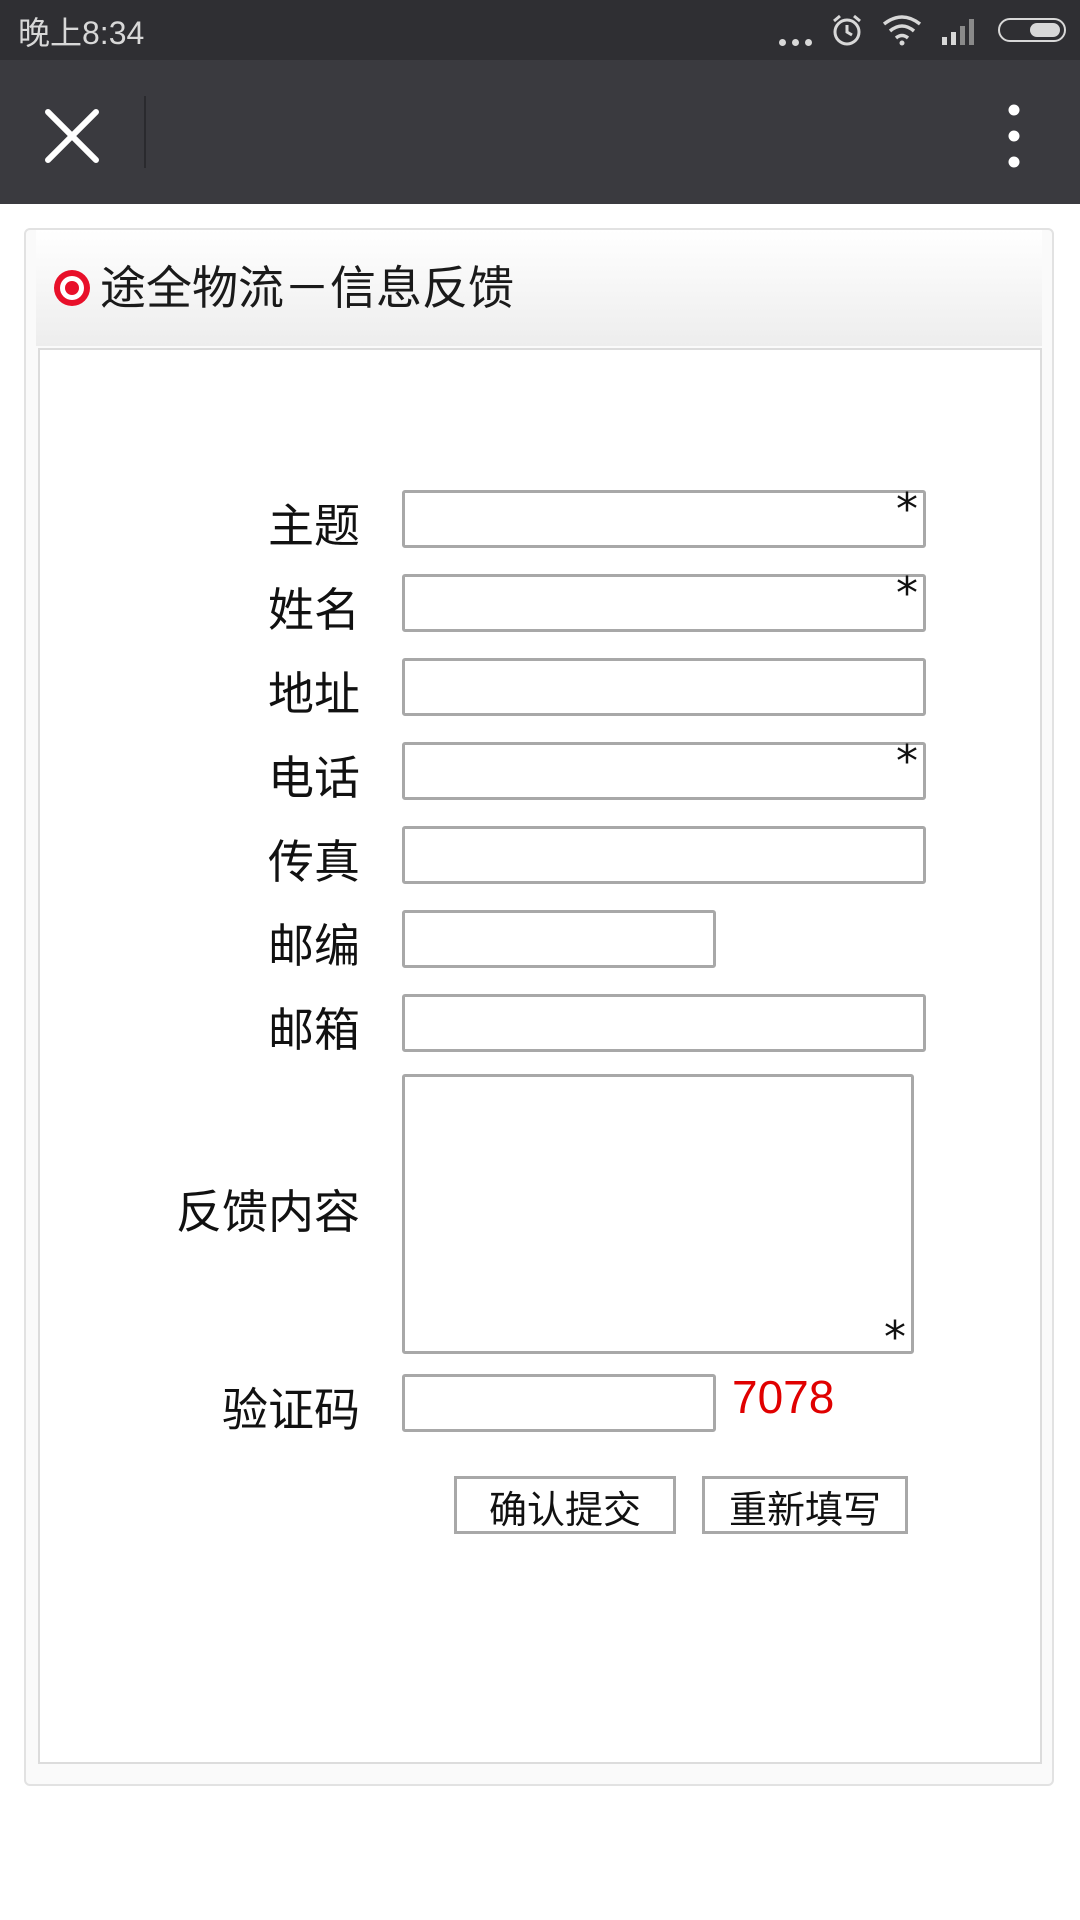 The image size is (1080, 1920). I want to click on panel-header: 途全物流－信息反馈, so click(539, 288).